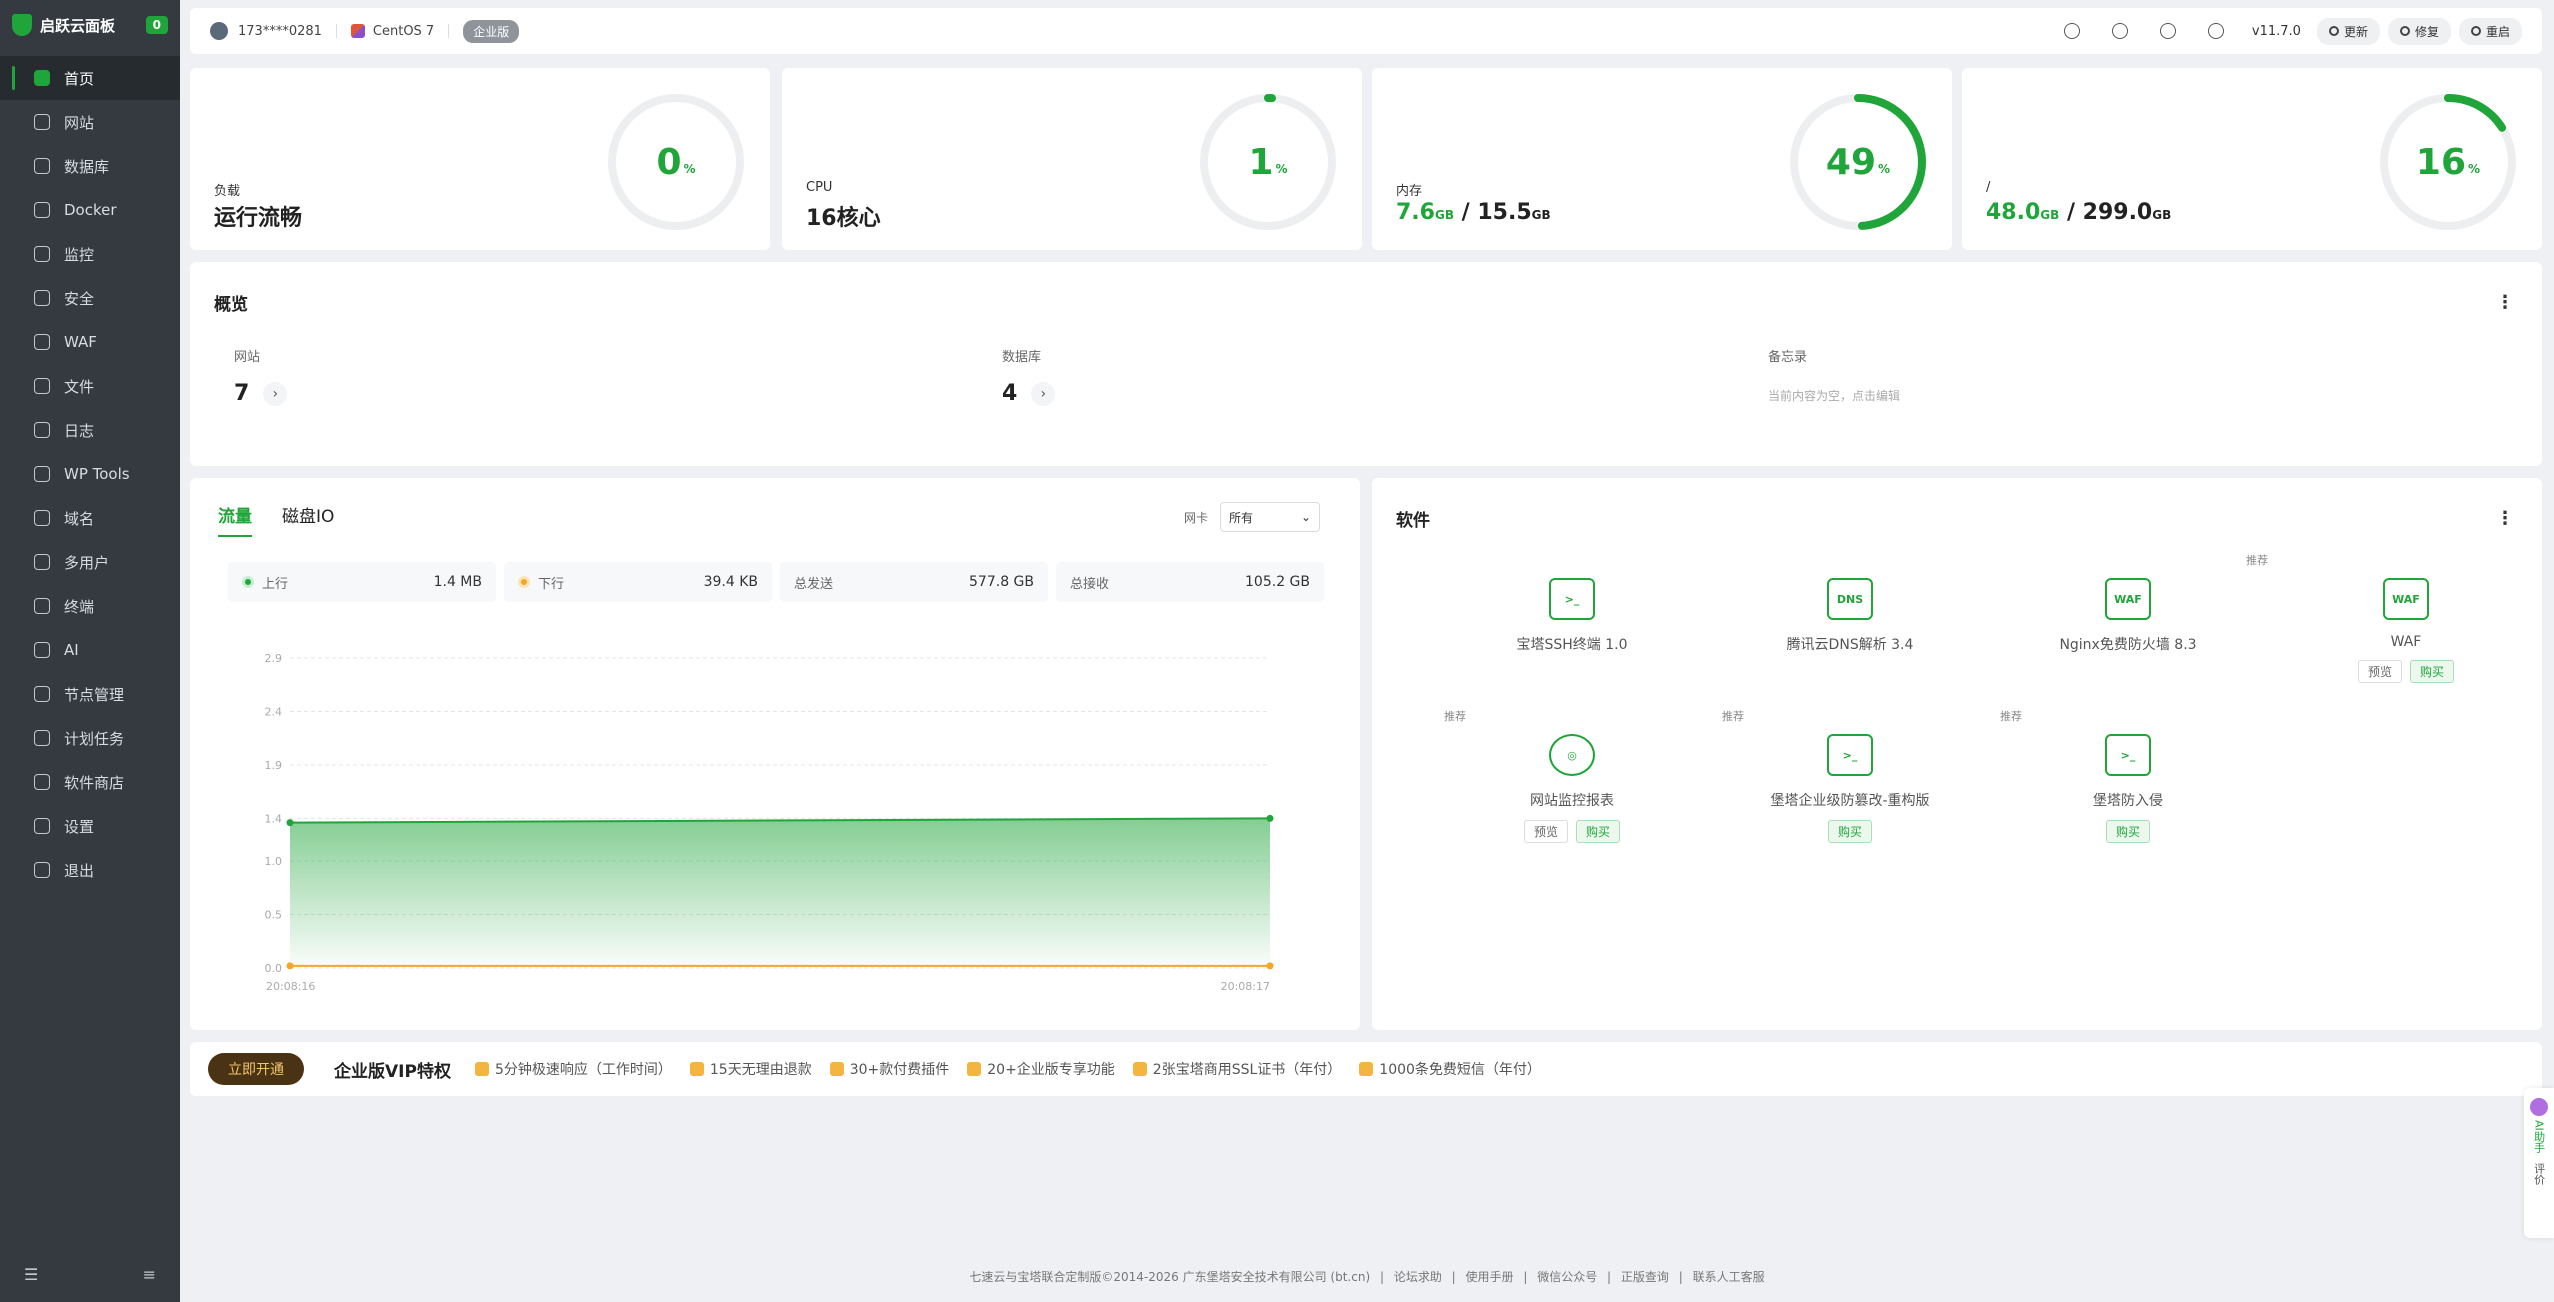 The image size is (2554, 1302). I want to click on restart-button: 重启, so click(2490, 31).